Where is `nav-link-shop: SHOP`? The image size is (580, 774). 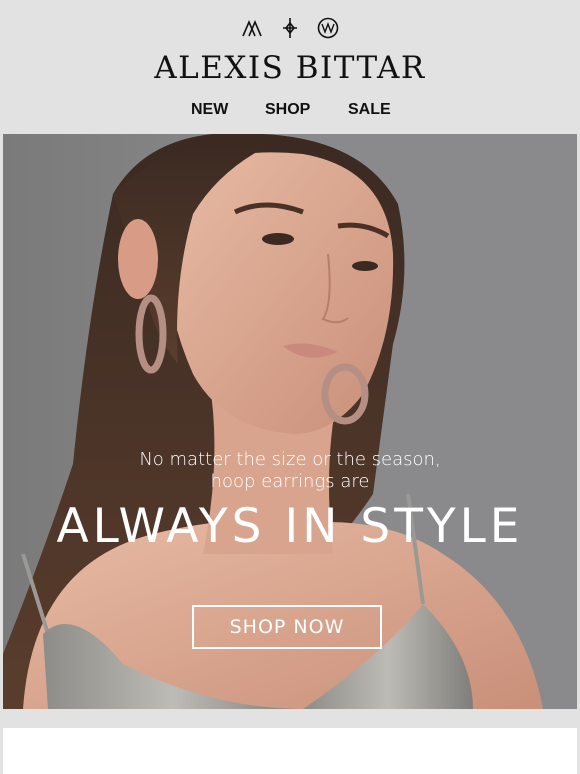
nav-link-shop: SHOP is located at coordinates (287, 110).